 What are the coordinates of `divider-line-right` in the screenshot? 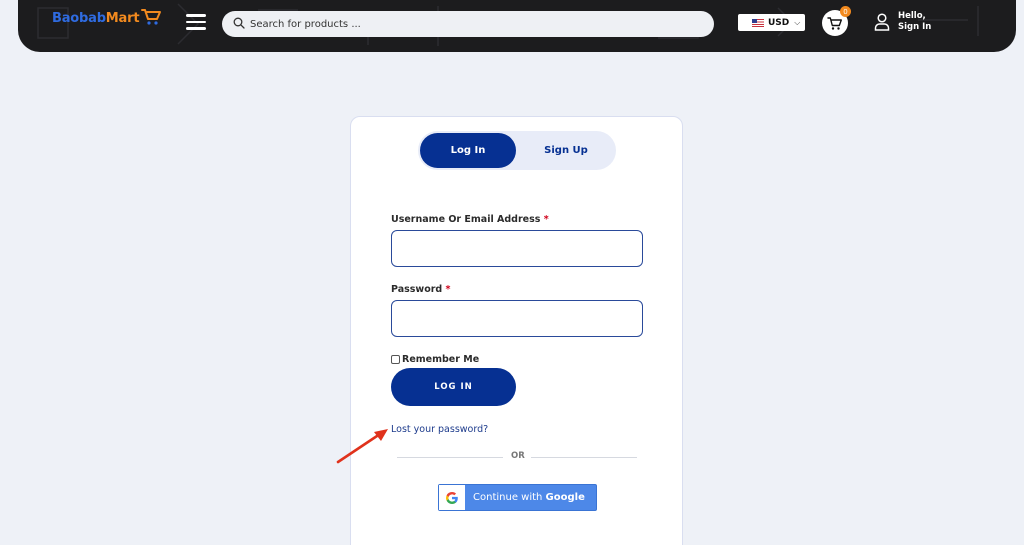 It's located at (584, 457).